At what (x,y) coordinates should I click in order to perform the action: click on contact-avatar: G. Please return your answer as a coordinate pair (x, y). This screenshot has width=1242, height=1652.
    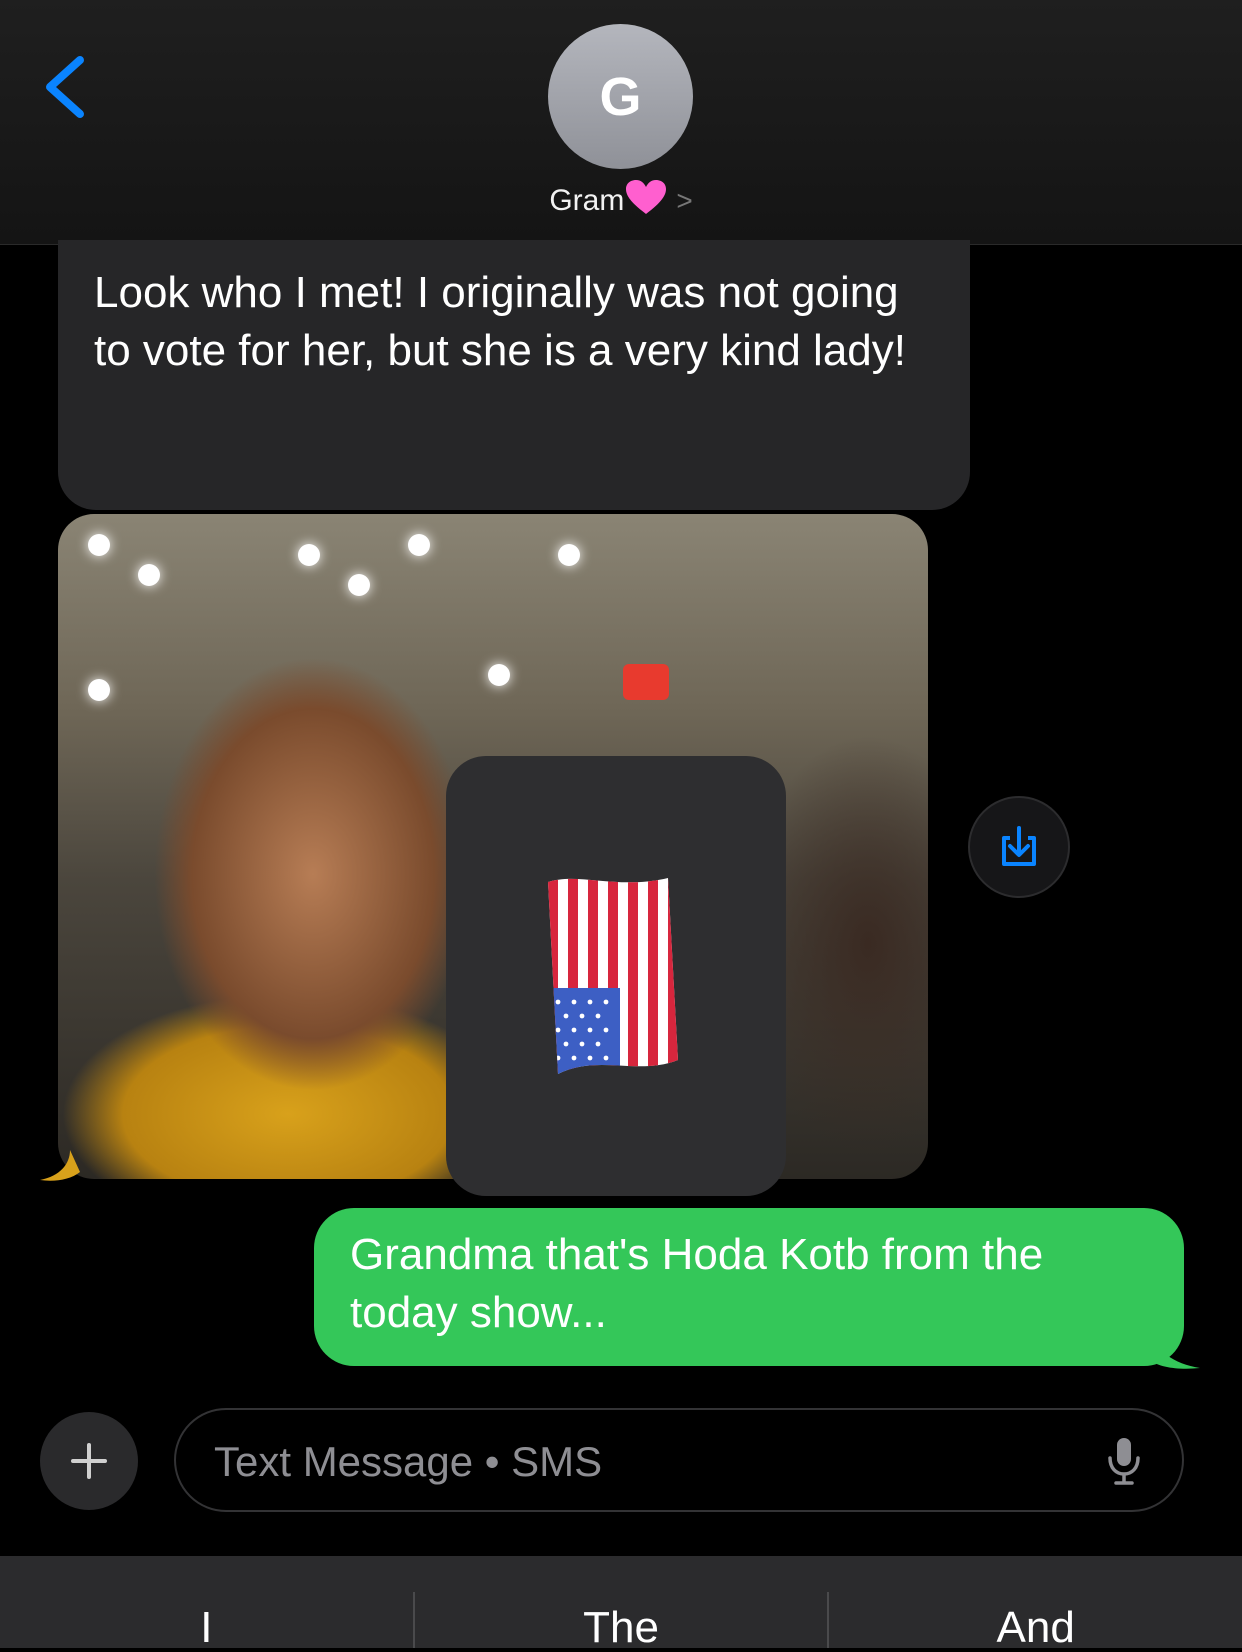
    Looking at the image, I should click on (620, 96).